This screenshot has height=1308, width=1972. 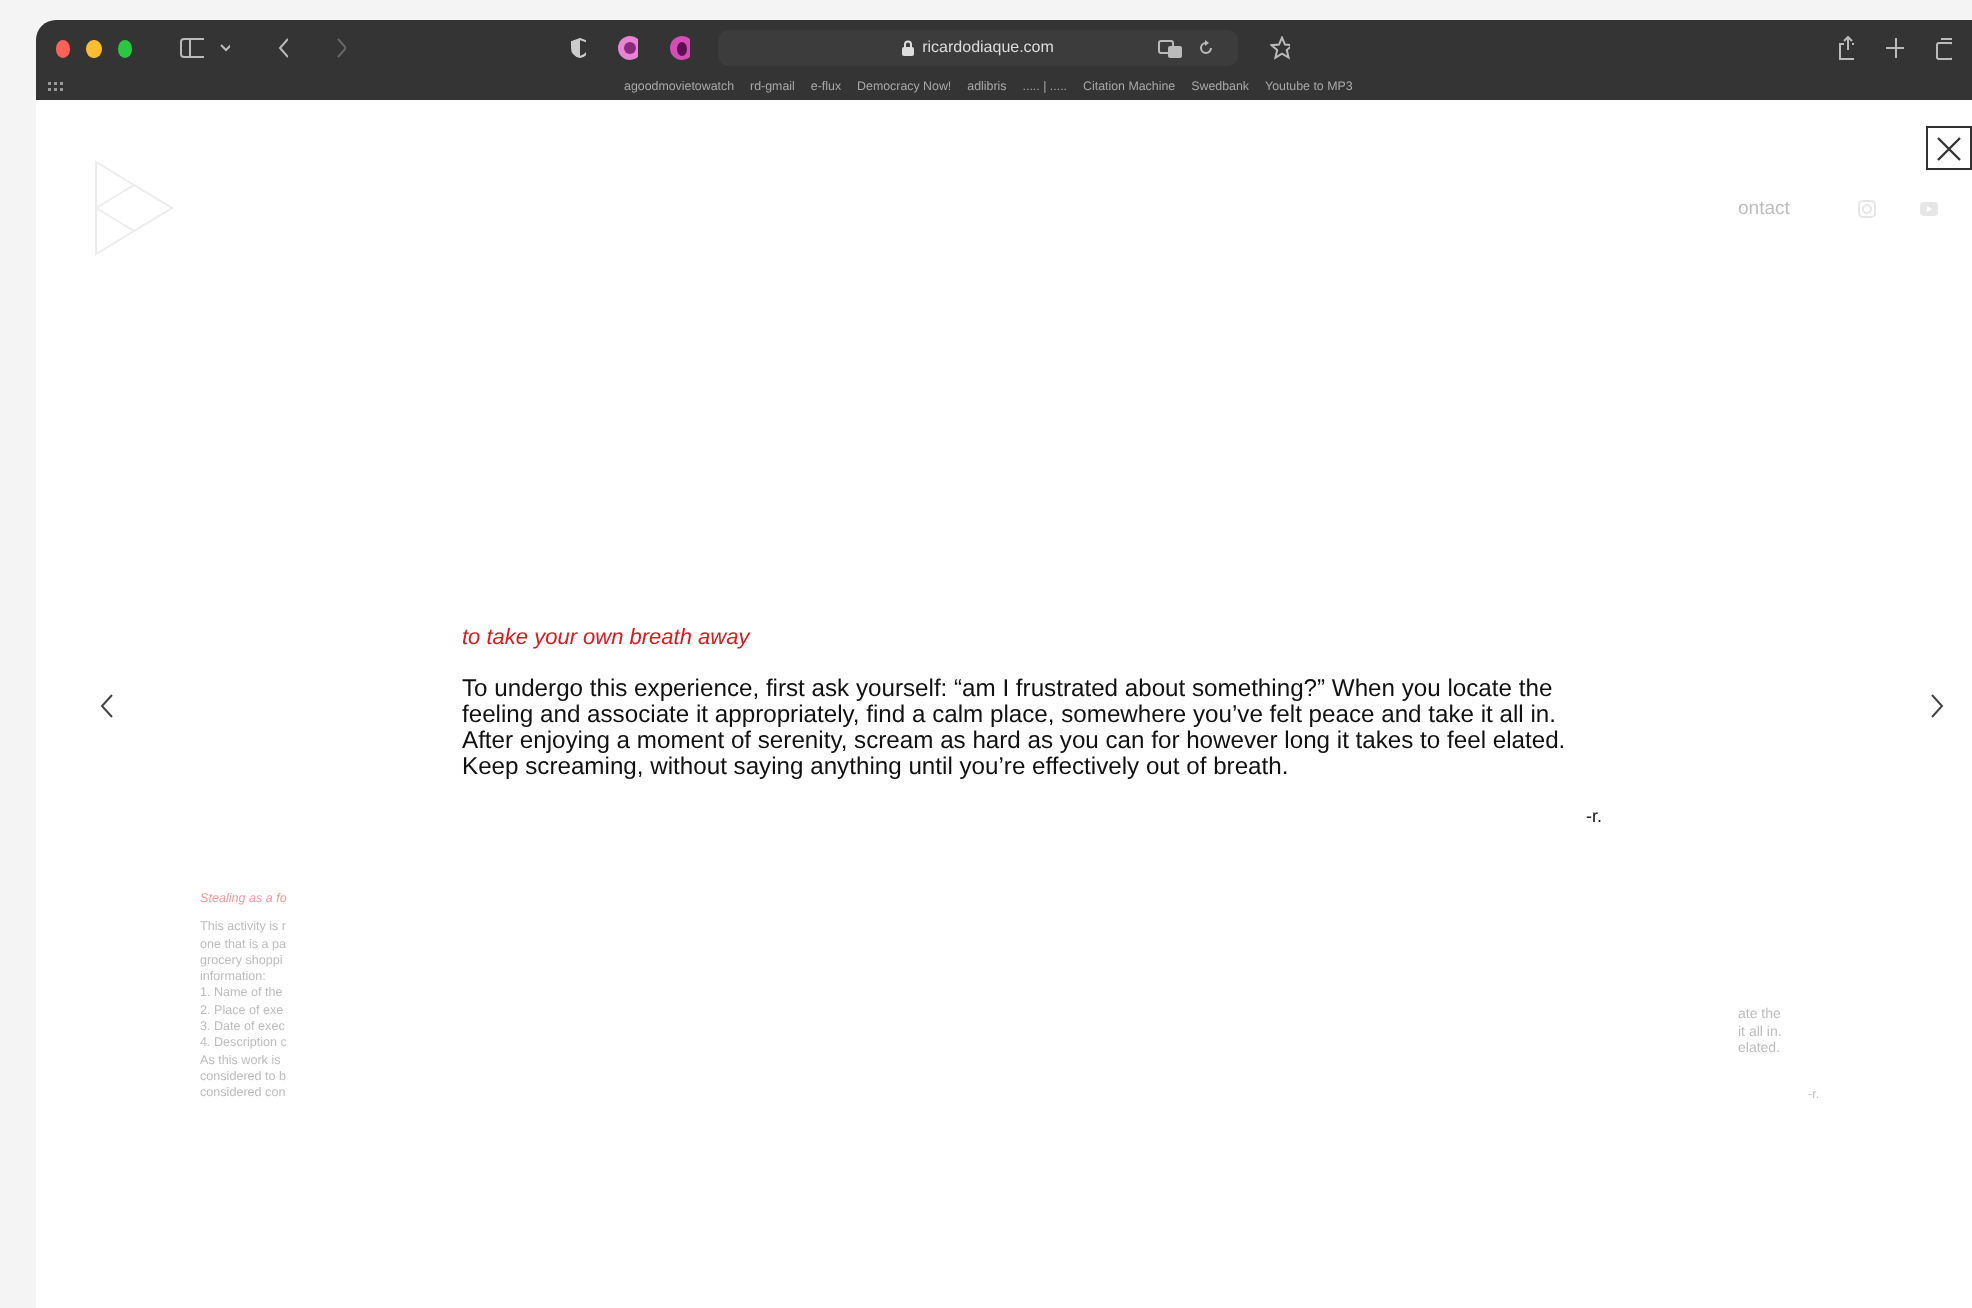 I want to click on lock-icon, so click(x=908, y=48).